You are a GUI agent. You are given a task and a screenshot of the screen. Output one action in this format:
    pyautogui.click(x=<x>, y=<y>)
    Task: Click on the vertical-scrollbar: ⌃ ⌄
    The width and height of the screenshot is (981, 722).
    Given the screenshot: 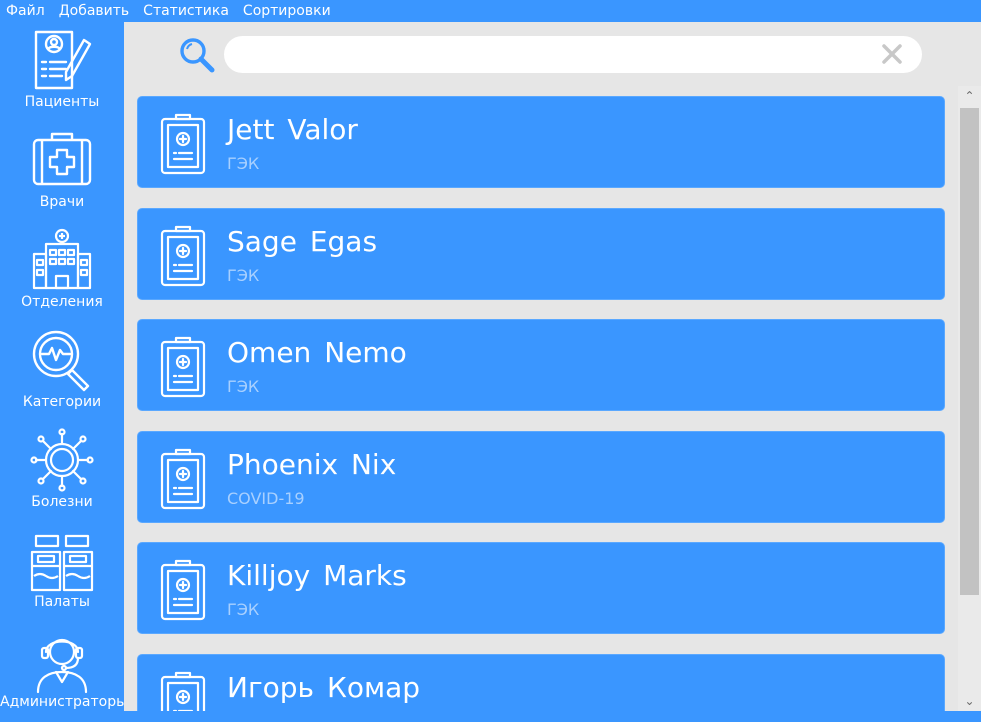 What is the action you would take?
    pyautogui.click(x=969, y=398)
    